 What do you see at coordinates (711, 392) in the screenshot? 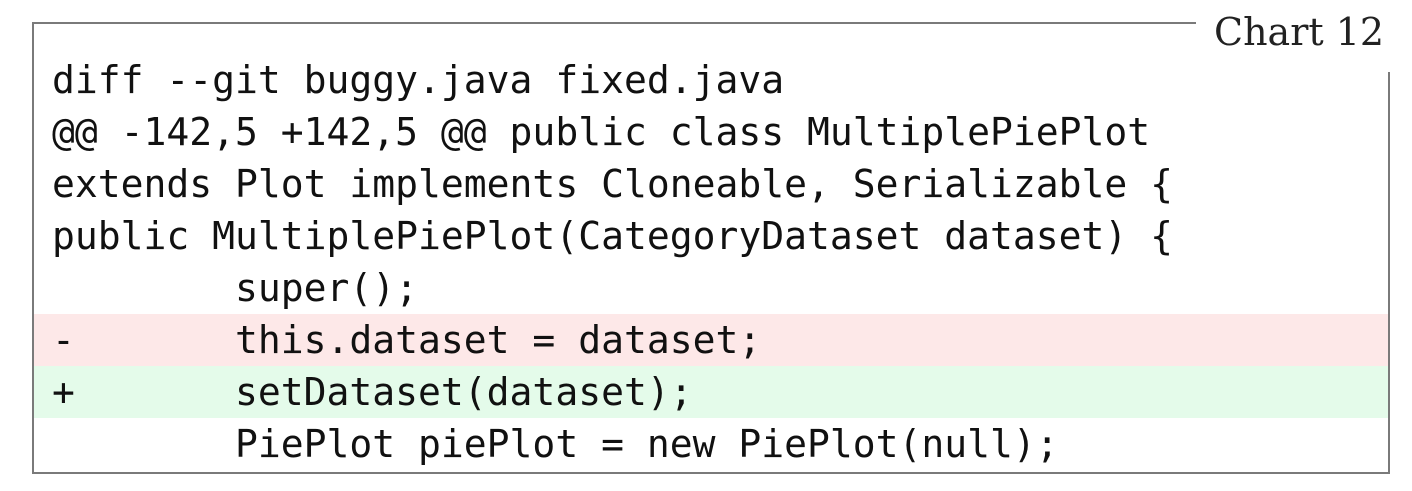
I see `diff-line-added: + setDataset(dataset);` at bounding box center [711, 392].